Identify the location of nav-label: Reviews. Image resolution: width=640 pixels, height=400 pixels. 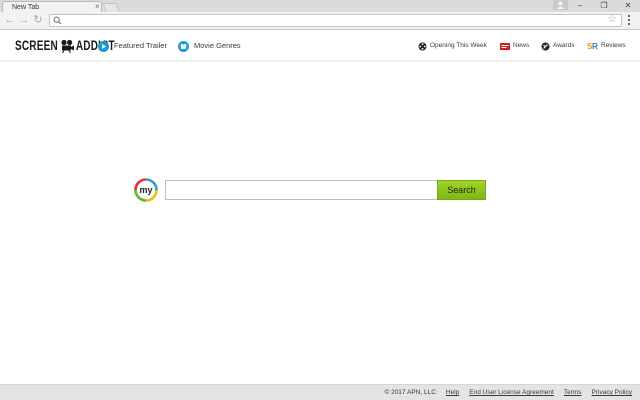
(613, 45).